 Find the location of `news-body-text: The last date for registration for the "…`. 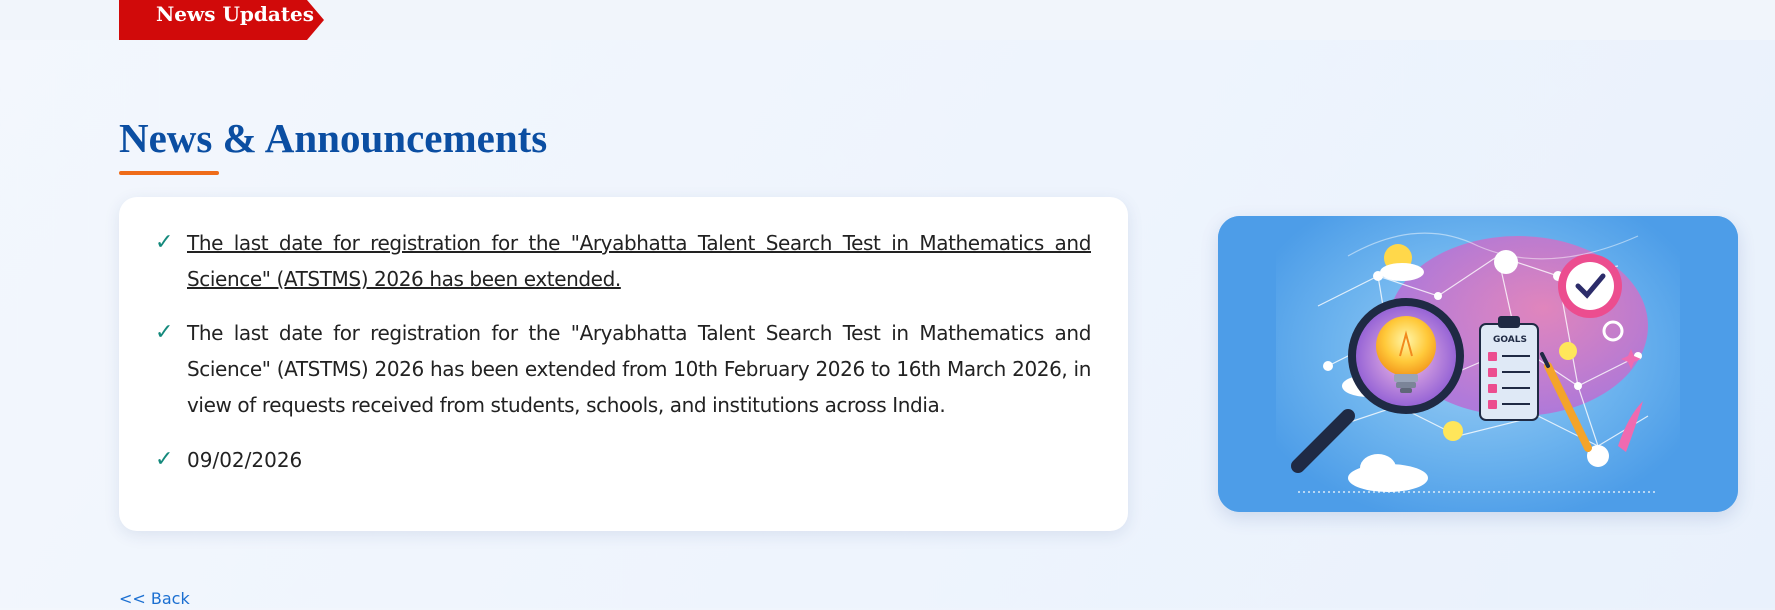

news-body-text: The last date for registration for the "… is located at coordinates (639, 369).